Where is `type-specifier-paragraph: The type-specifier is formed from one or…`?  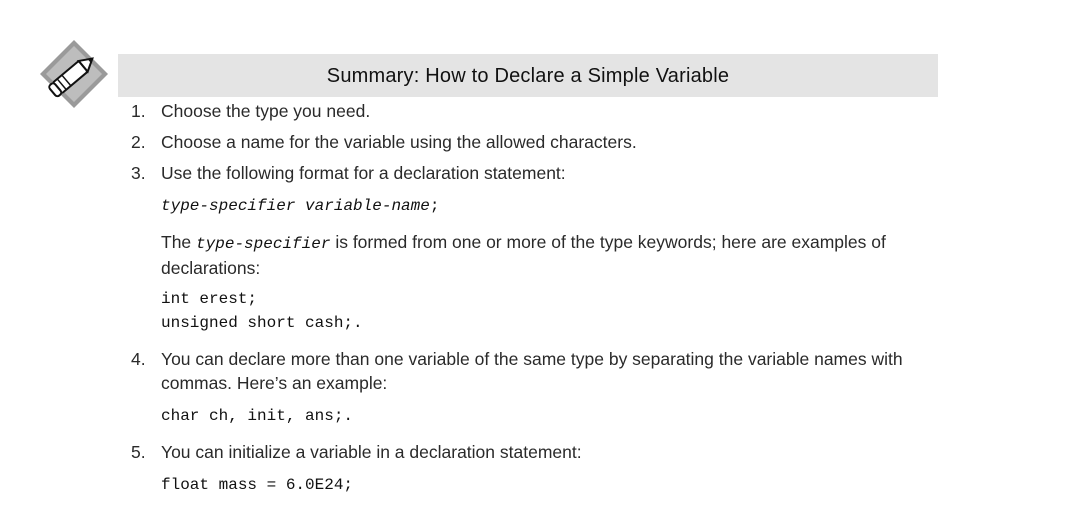
type-specifier-paragraph: The type-specifier is formed from one or… is located at coordinates (551, 255).